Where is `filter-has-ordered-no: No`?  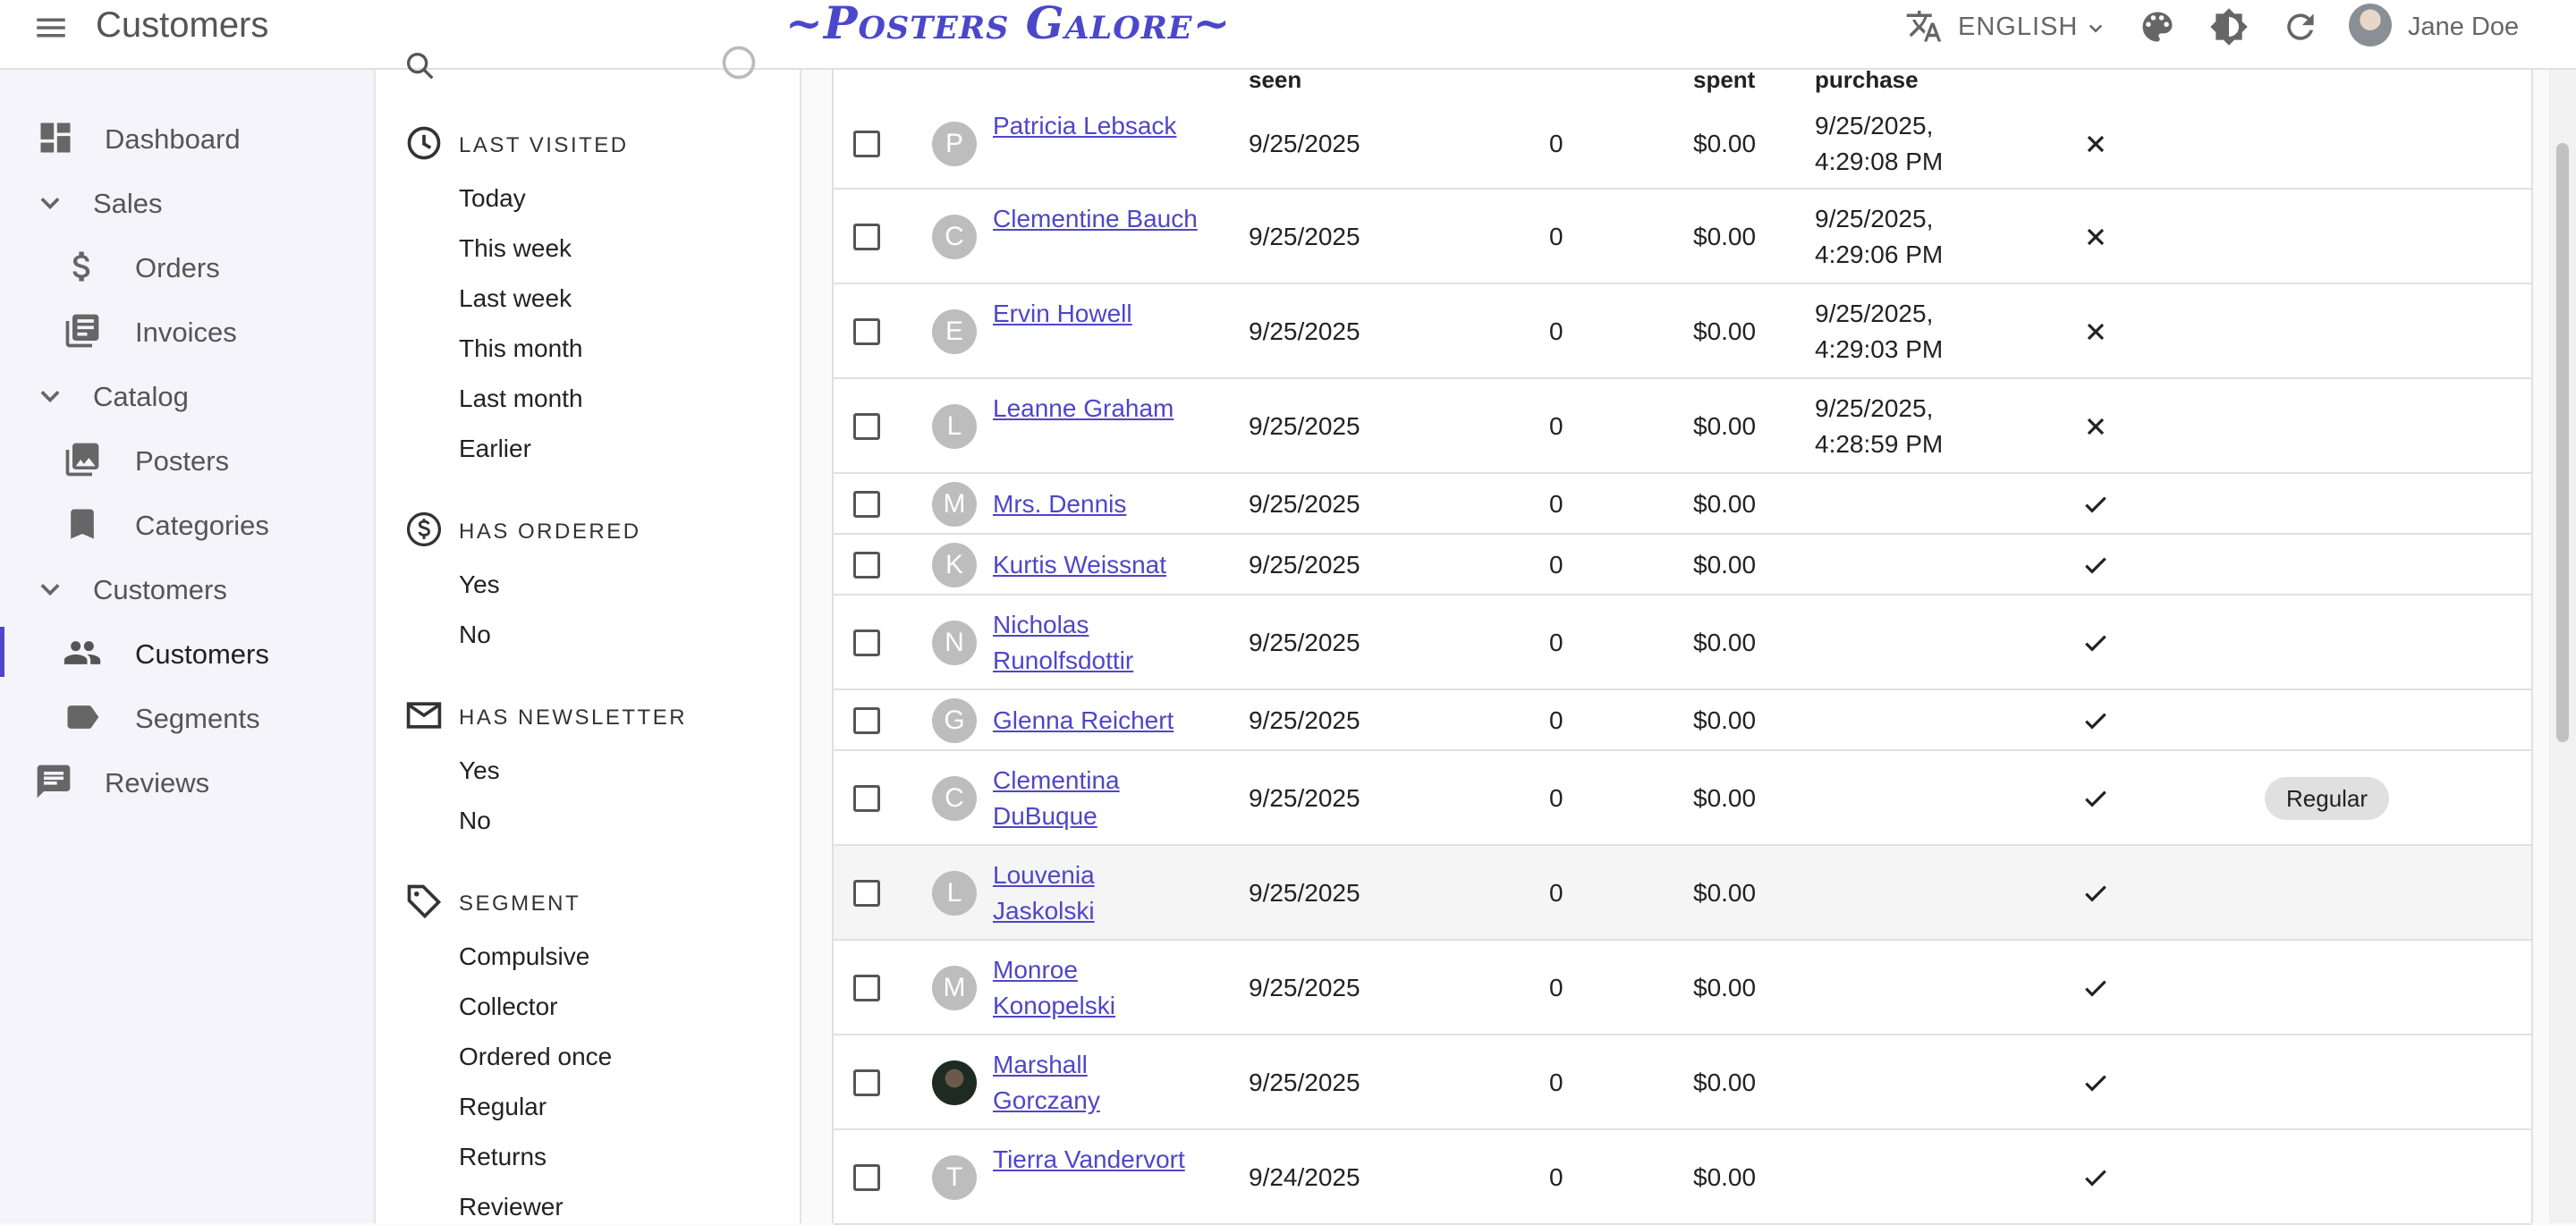
filter-has-ordered-no: No is located at coordinates (475, 635).